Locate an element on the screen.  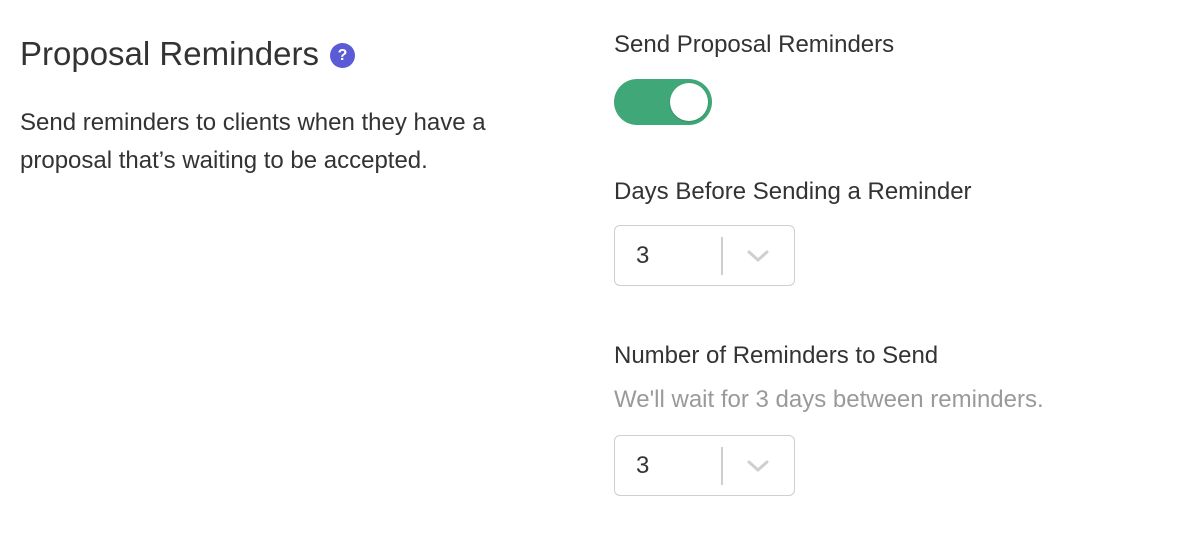
reminder-count-label: Number of Reminders to Send is located at coordinates (776, 355).